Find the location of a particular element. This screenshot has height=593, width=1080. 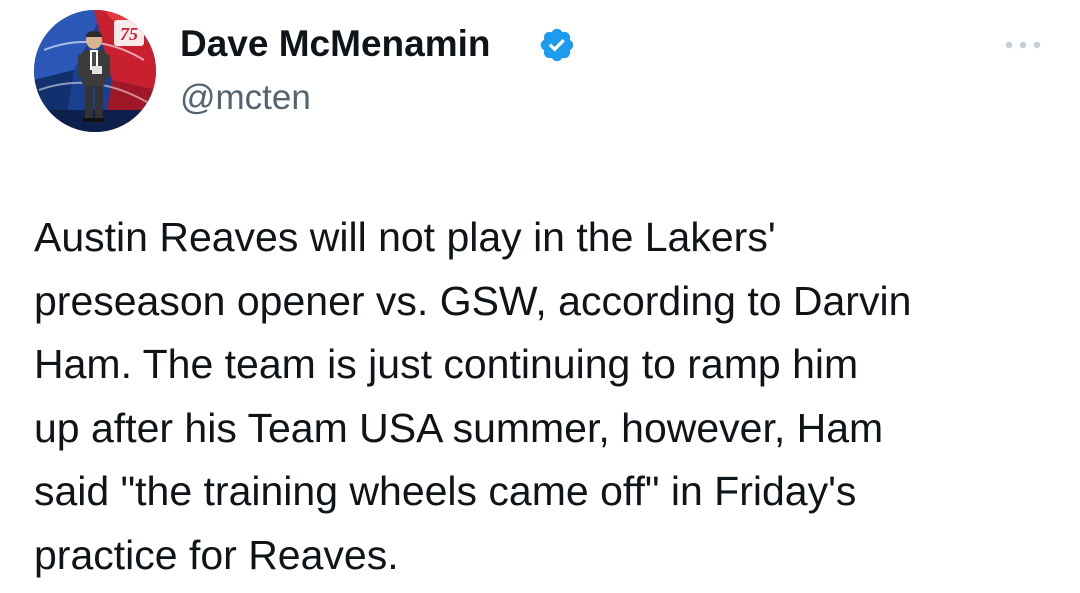

more-options-button is located at coordinates (1023, 45).